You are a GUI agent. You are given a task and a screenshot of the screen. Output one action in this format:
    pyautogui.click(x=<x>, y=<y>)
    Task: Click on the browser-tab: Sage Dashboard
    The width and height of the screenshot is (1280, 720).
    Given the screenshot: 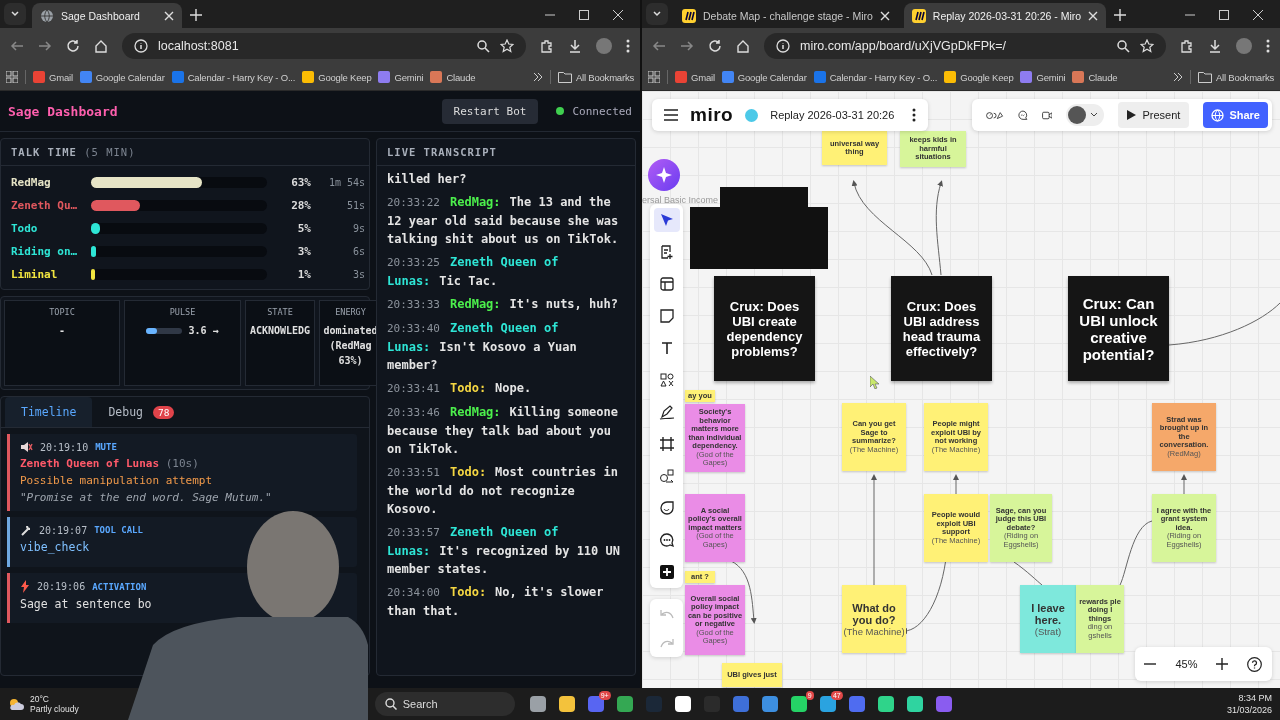 What is the action you would take?
    pyautogui.click(x=107, y=15)
    